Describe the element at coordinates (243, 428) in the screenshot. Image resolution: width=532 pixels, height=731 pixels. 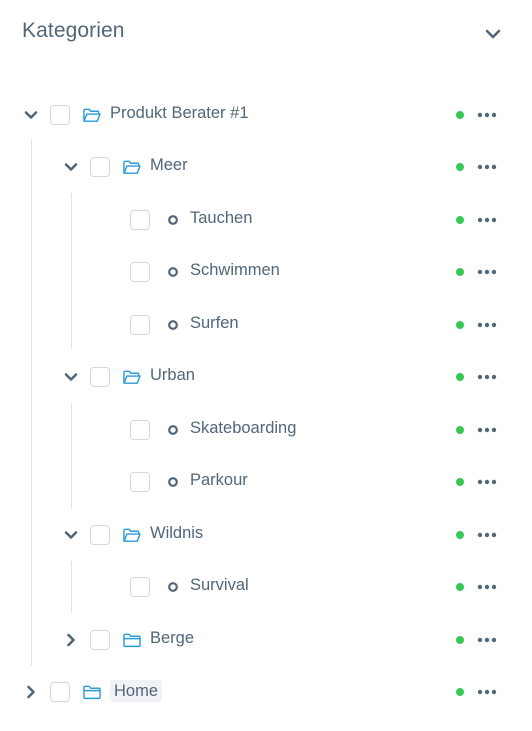
I see `tree-node-label: Skateboarding` at that location.